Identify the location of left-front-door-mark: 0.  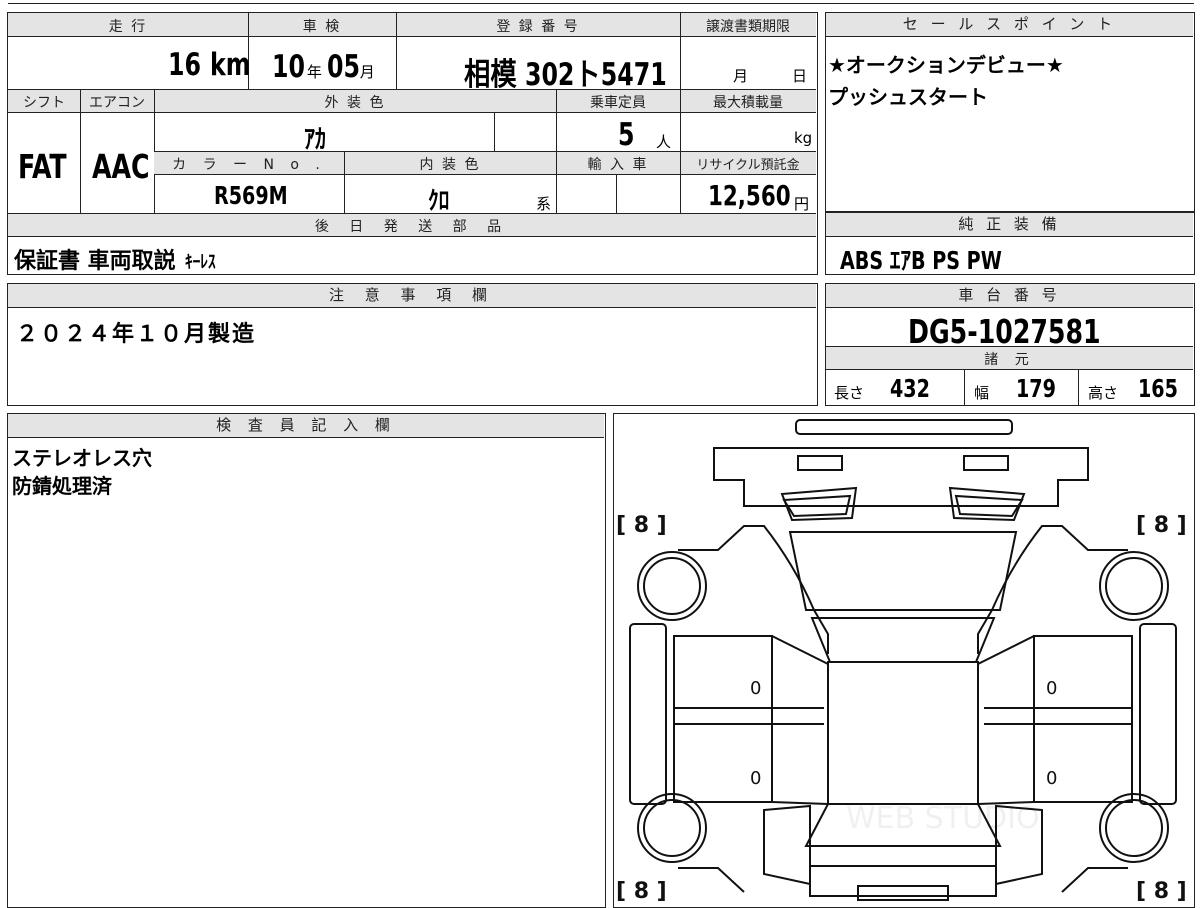
(755, 688).